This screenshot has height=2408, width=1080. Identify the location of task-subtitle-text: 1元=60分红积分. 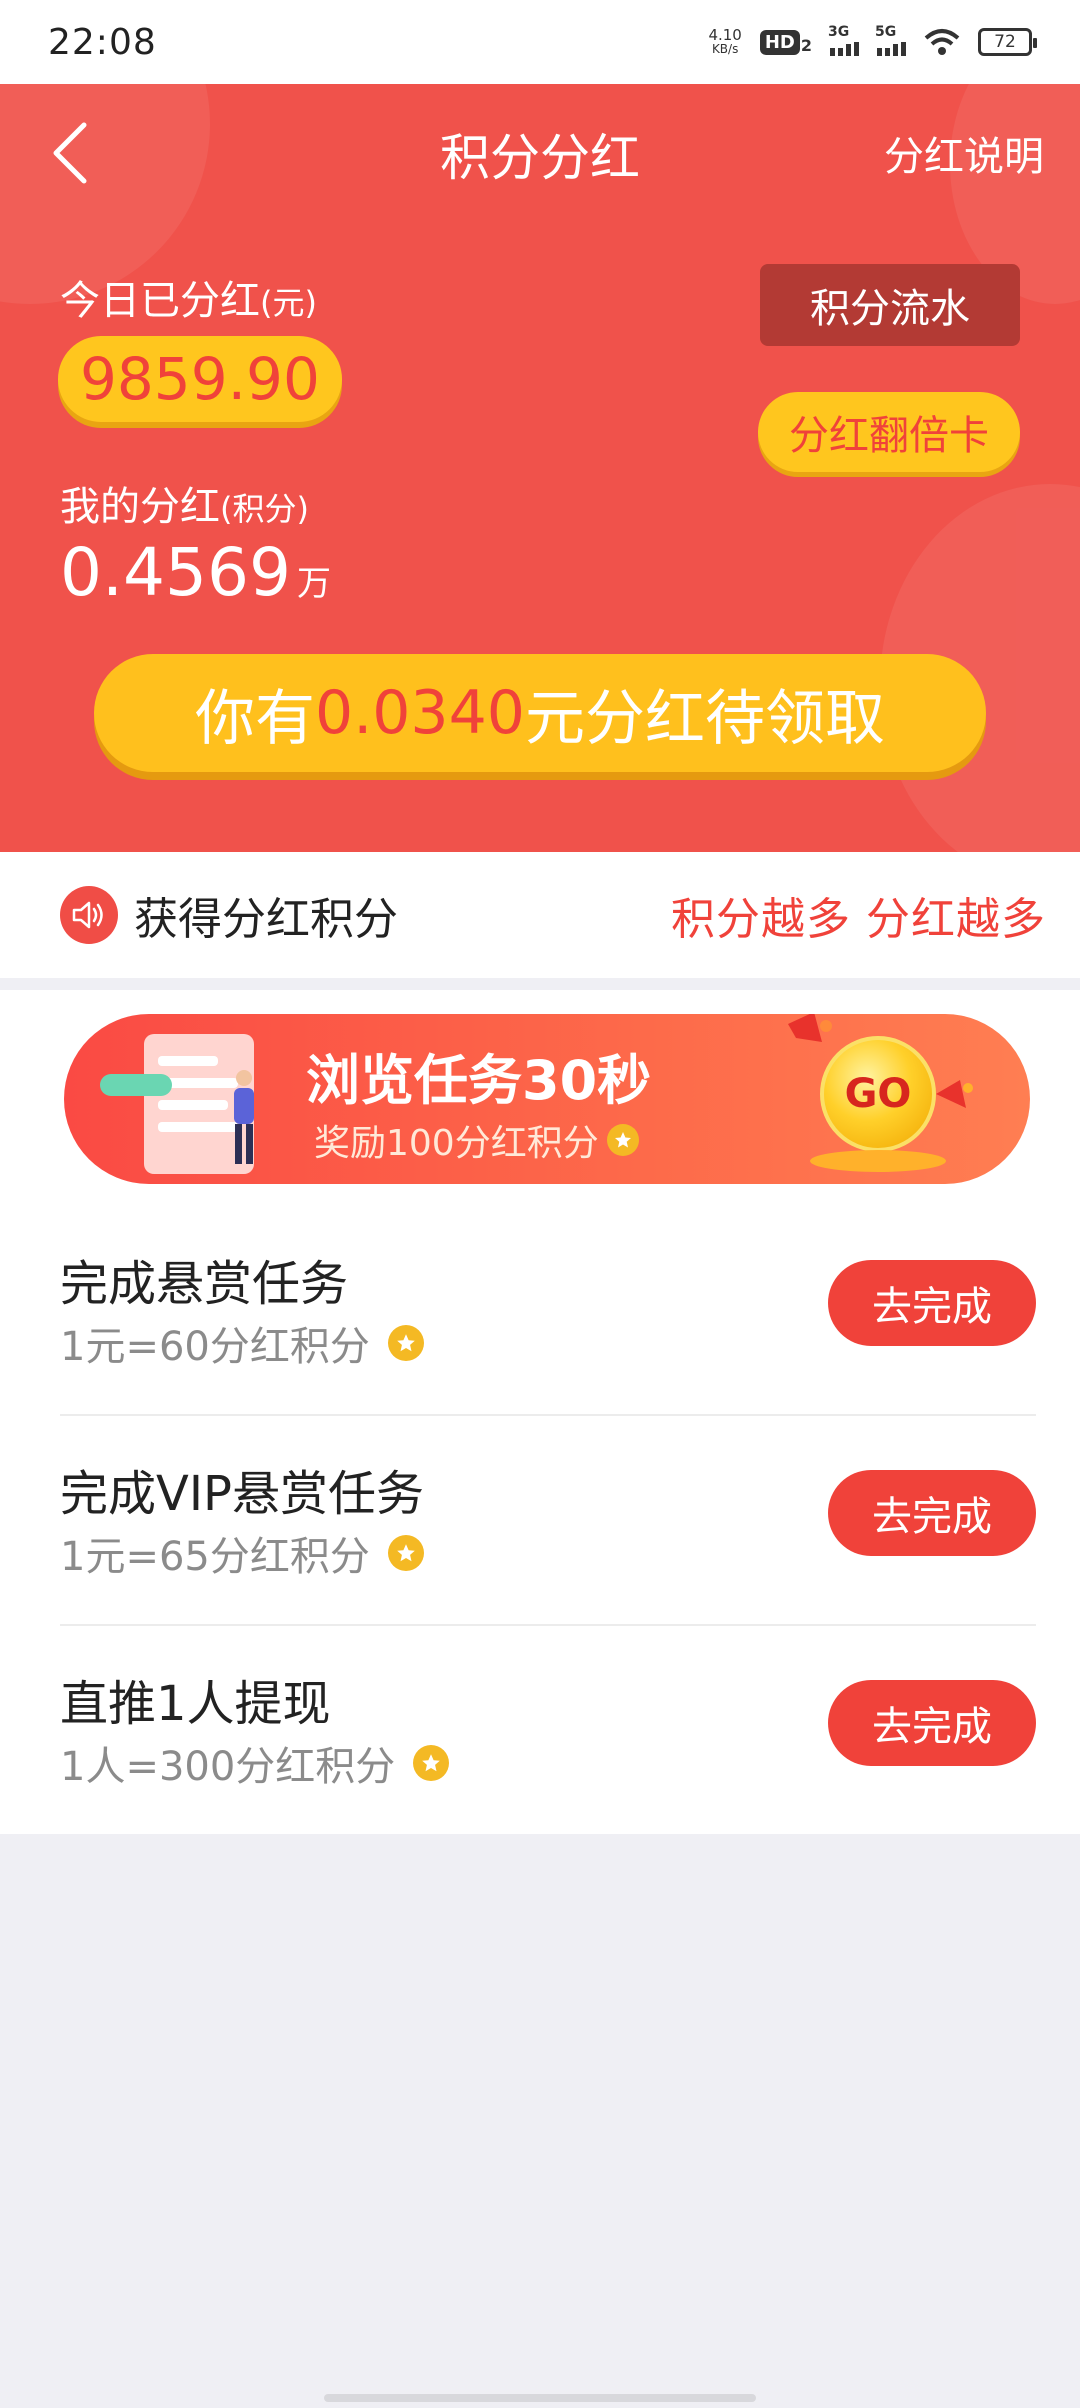
(215, 1347).